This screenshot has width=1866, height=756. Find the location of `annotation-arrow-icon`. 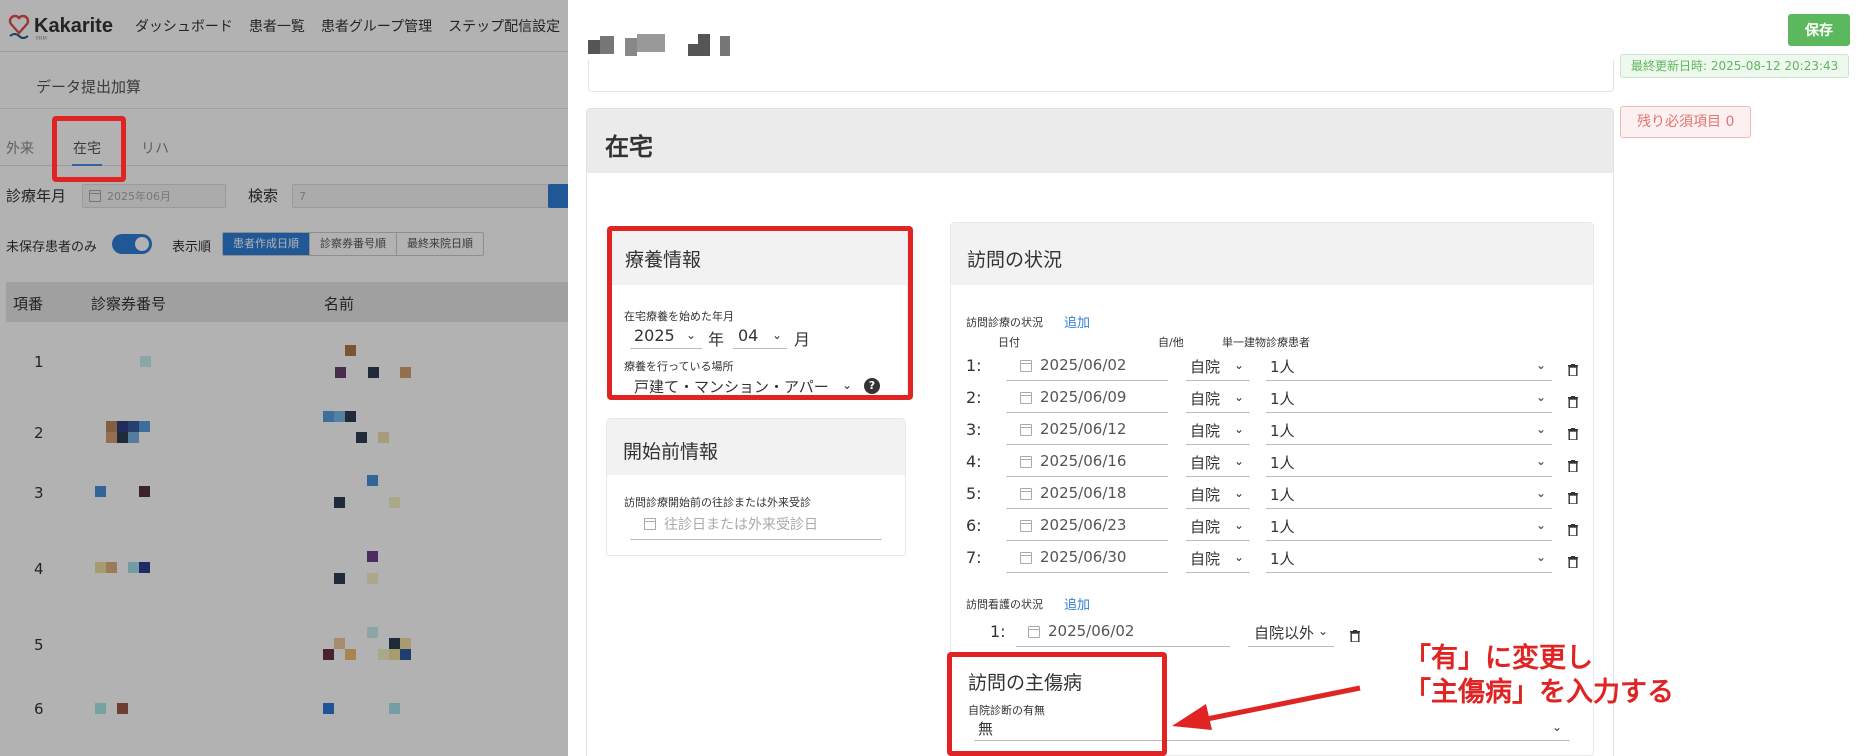

annotation-arrow-icon is located at coordinates (1266, 707).